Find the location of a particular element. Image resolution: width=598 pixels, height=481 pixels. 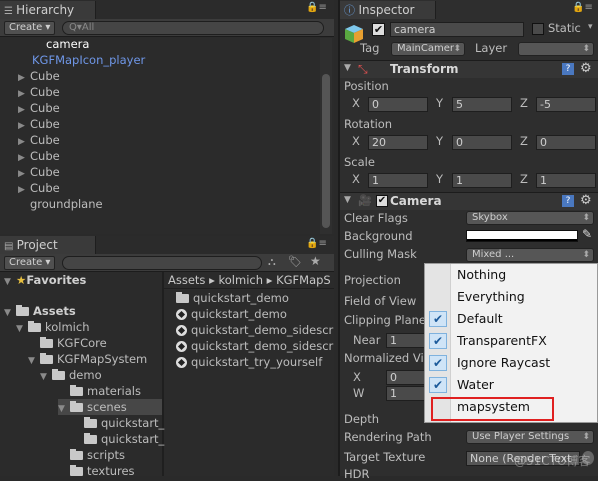

layer-select is located at coordinates (556, 49).